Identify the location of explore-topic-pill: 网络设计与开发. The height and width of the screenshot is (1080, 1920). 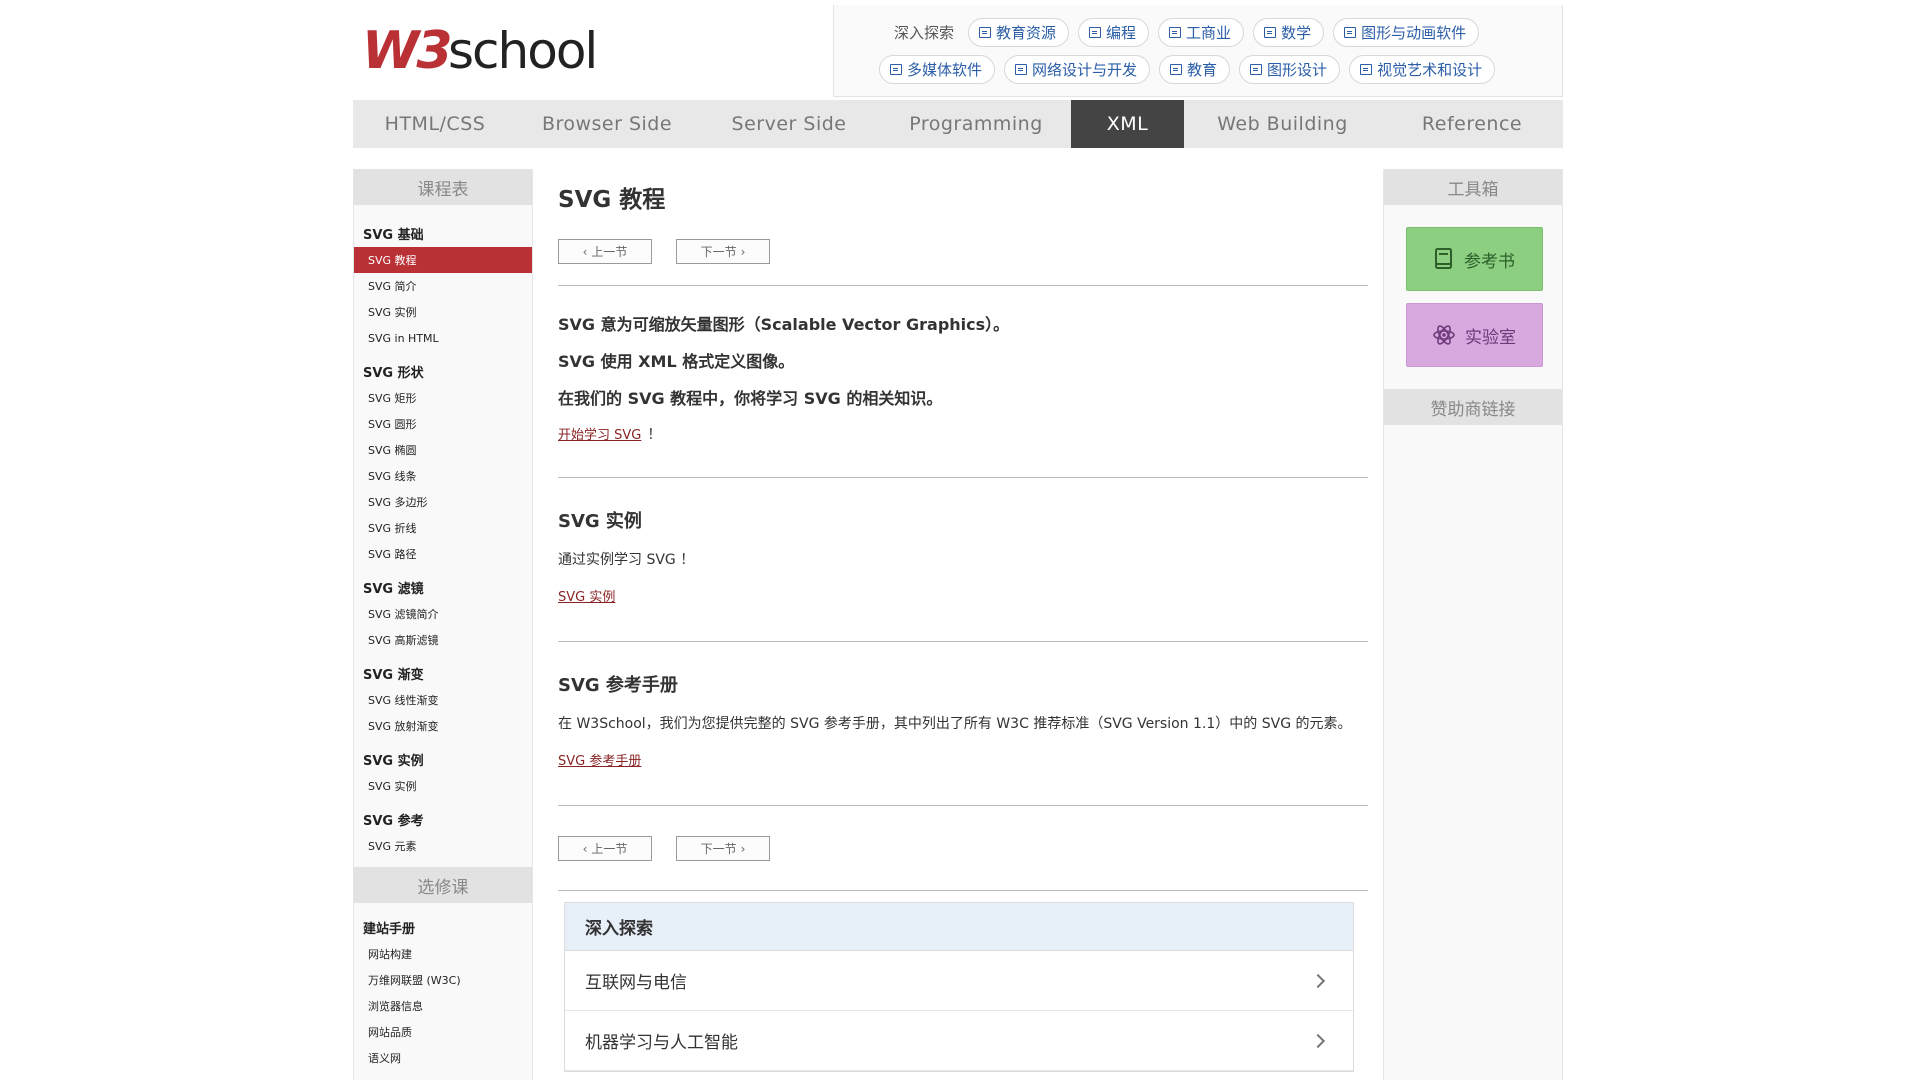
(1077, 69).